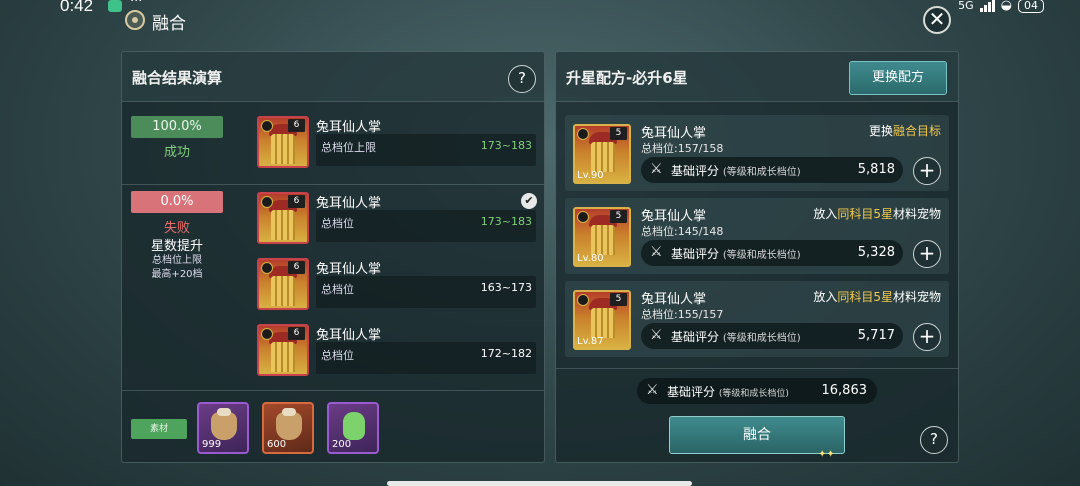 The image size is (1080, 486). I want to click on swap-recipe-button: 更换配方, so click(898, 78).